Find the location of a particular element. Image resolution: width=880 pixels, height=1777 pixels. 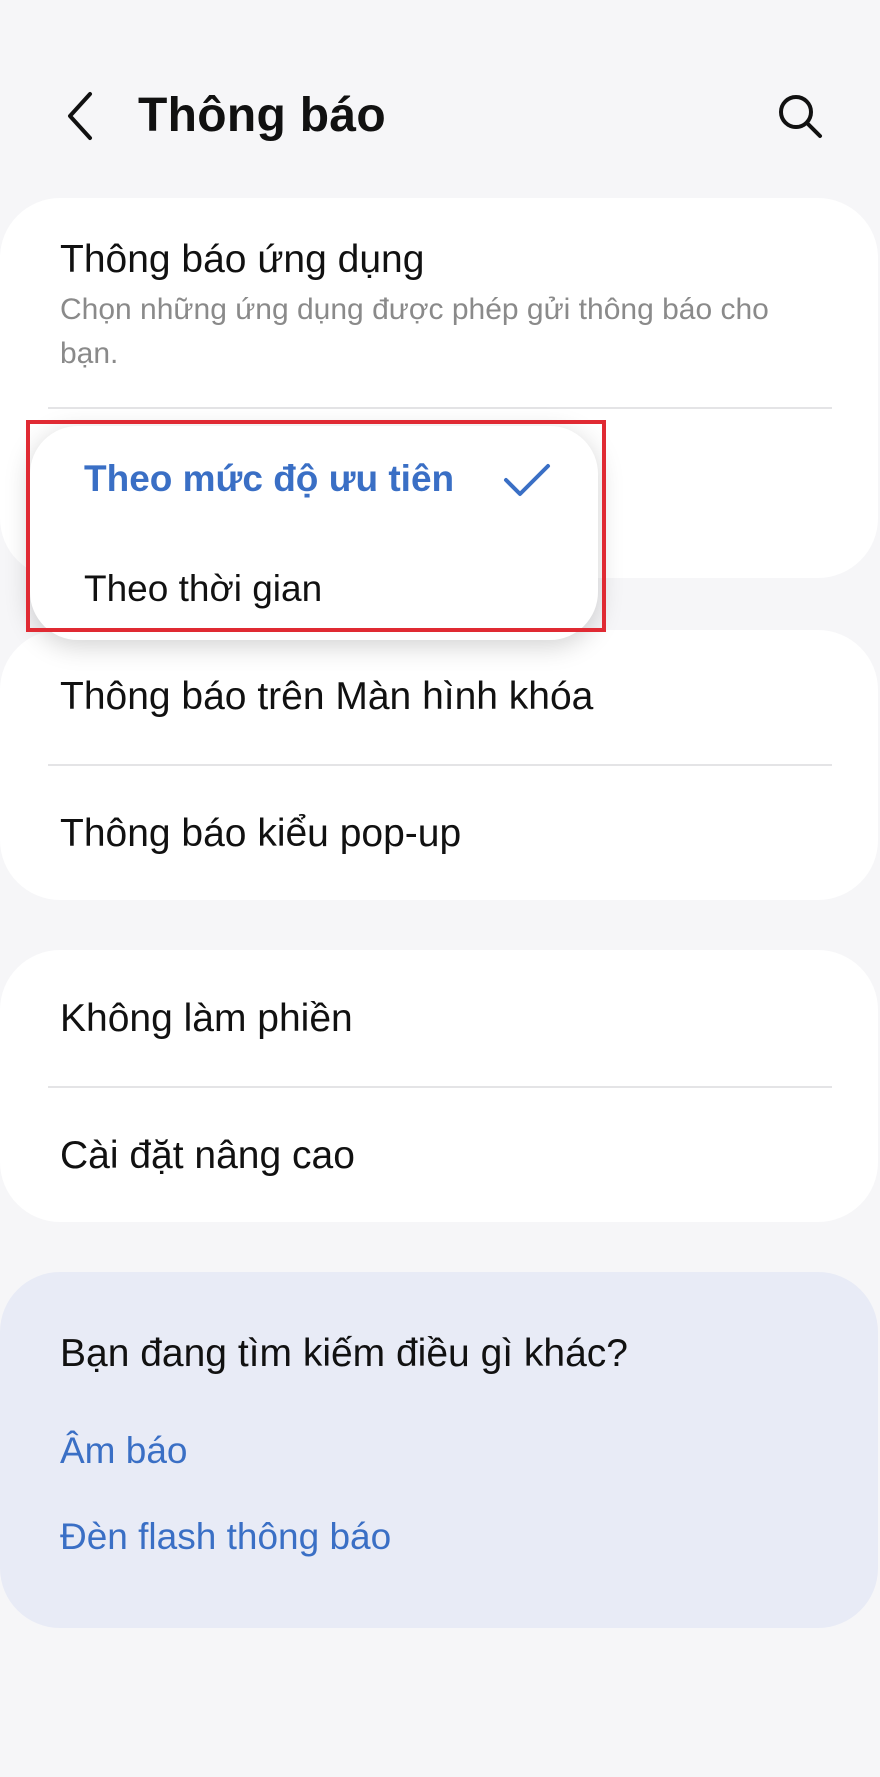

ringtone-link: Âm báo is located at coordinates (124, 1451).